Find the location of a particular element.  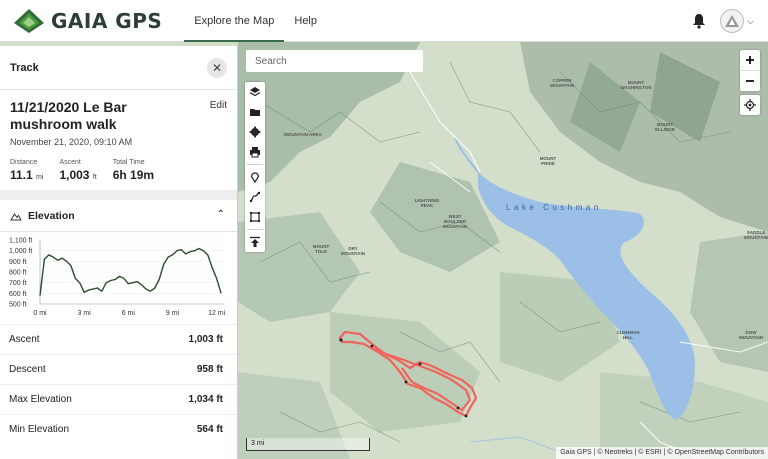

draw-area-button is located at coordinates (255, 217).